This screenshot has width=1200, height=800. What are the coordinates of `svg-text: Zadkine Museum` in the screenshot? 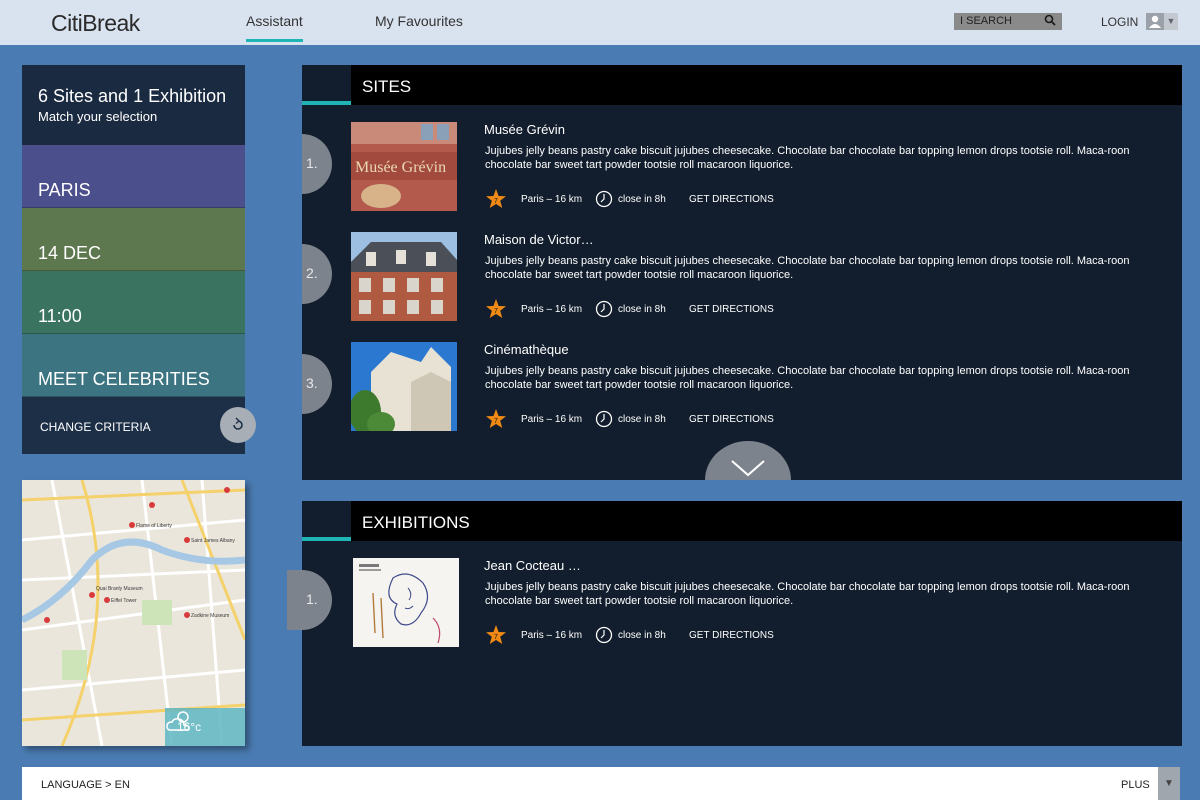 It's located at (210, 616).